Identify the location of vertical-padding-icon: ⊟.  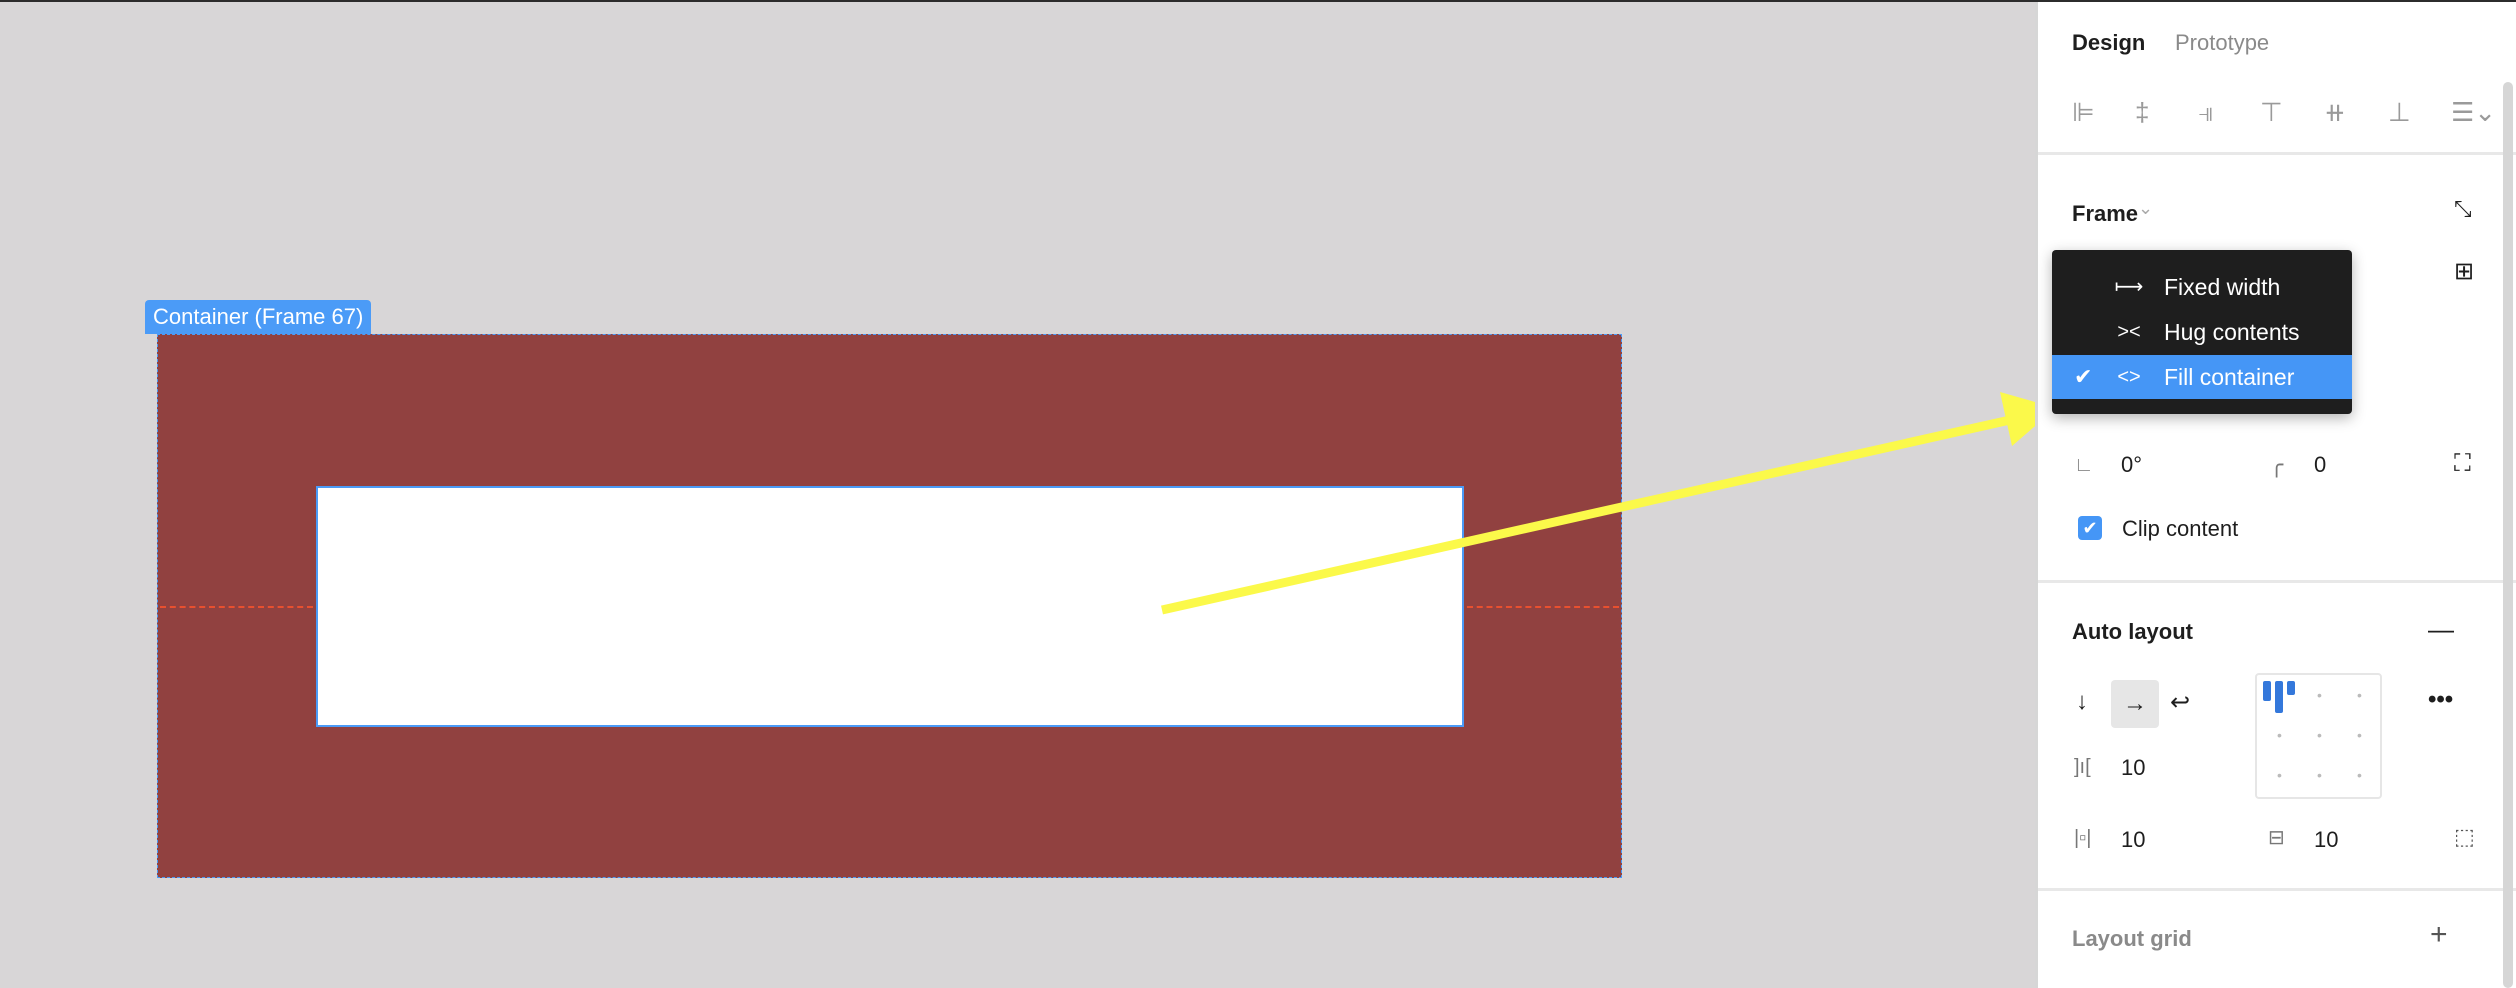
(2276, 838).